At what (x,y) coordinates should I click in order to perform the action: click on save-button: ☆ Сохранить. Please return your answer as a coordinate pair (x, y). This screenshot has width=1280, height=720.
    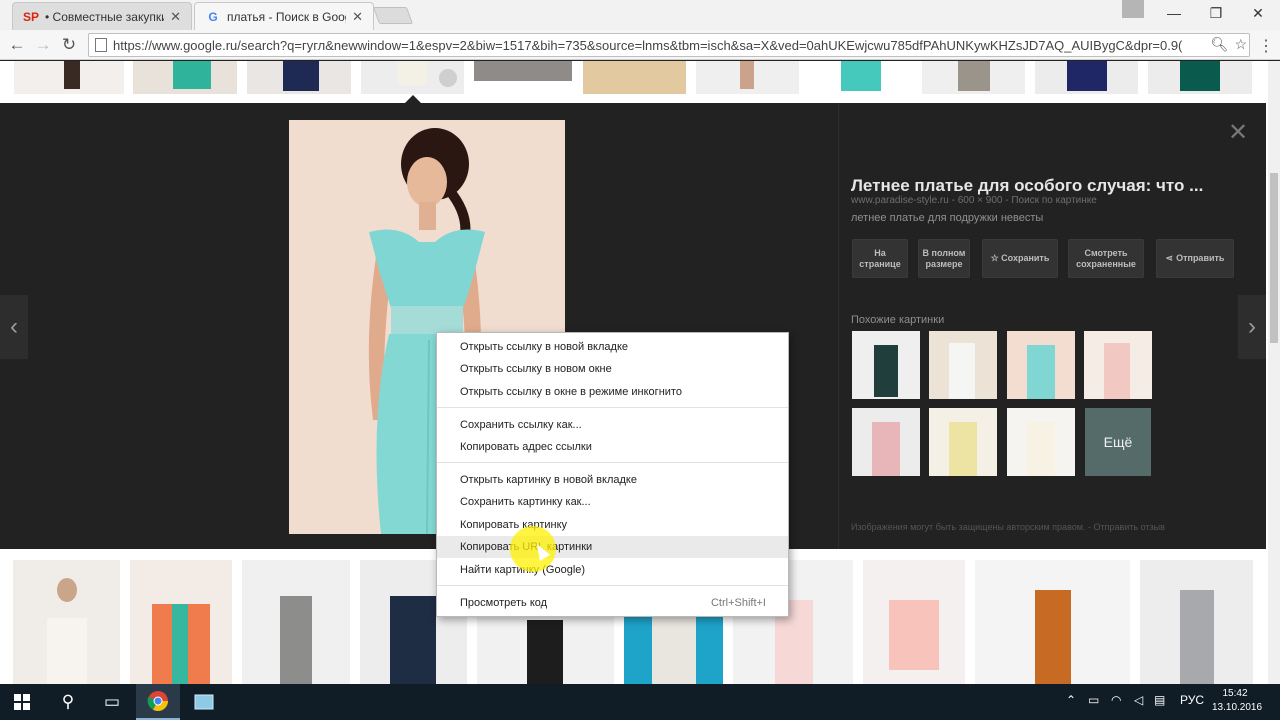
    Looking at the image, I should click on (1020, 258).